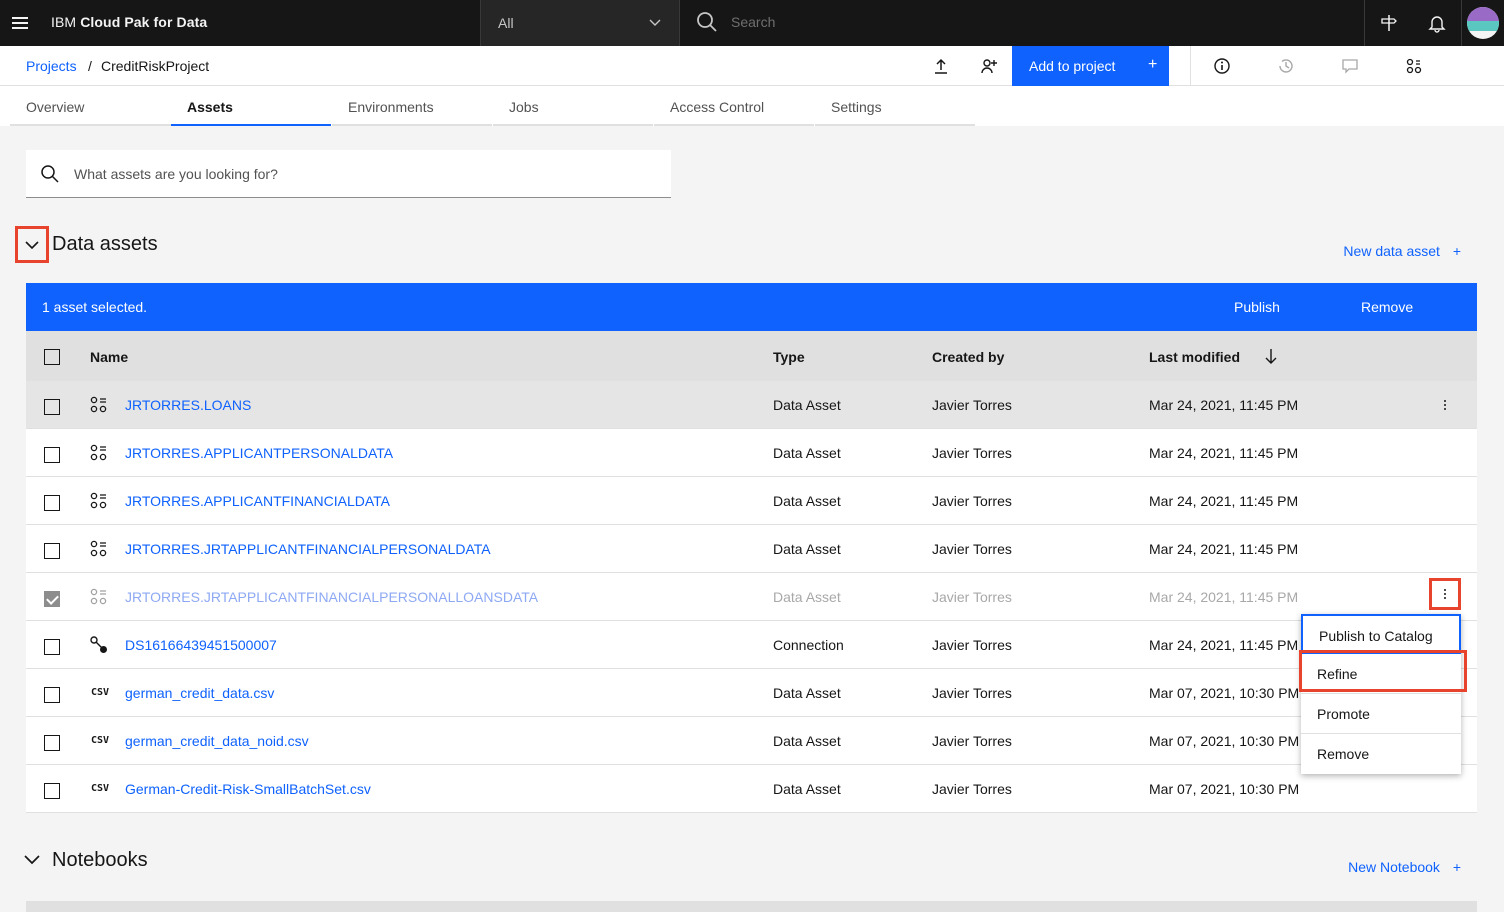  I want to click on menu-item-publish-to-catalog: Publish to Catalog, so click(1381, 634).